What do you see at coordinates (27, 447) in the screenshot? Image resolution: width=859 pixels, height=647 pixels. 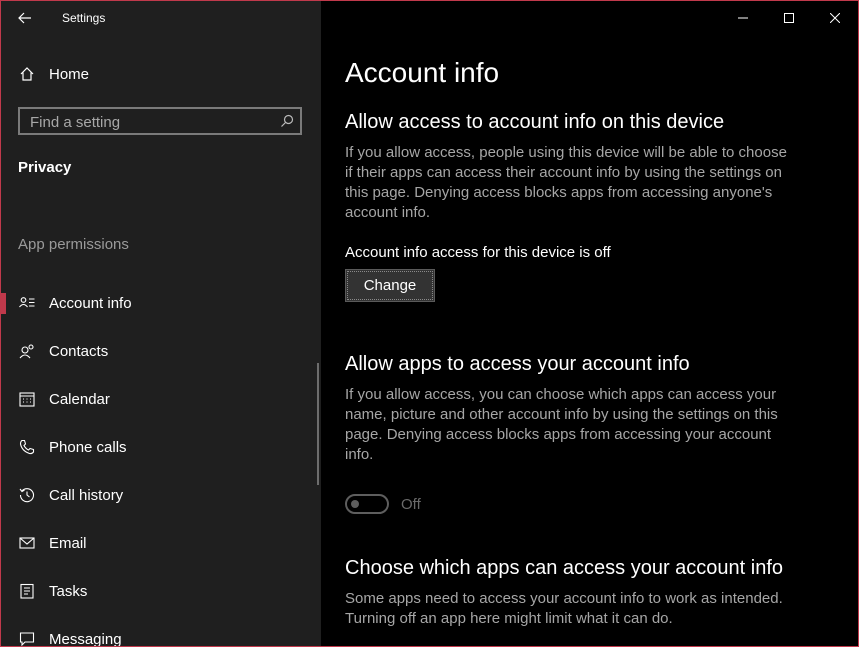 I see `phone-icon` at bounding box center [27, 447].